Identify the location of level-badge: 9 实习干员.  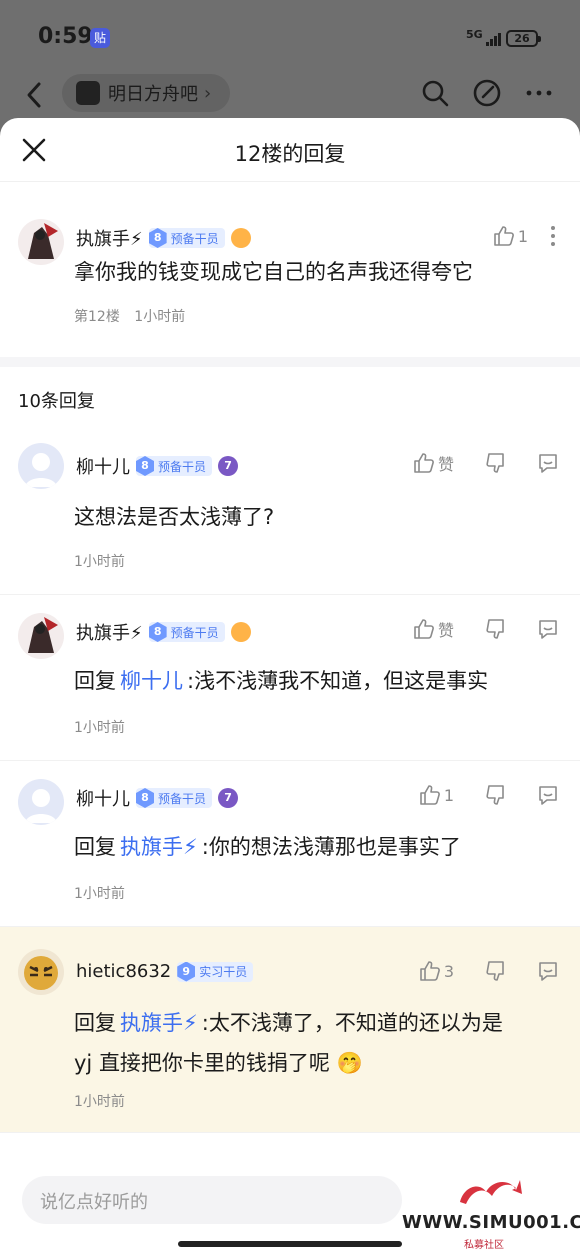
(215, 971).